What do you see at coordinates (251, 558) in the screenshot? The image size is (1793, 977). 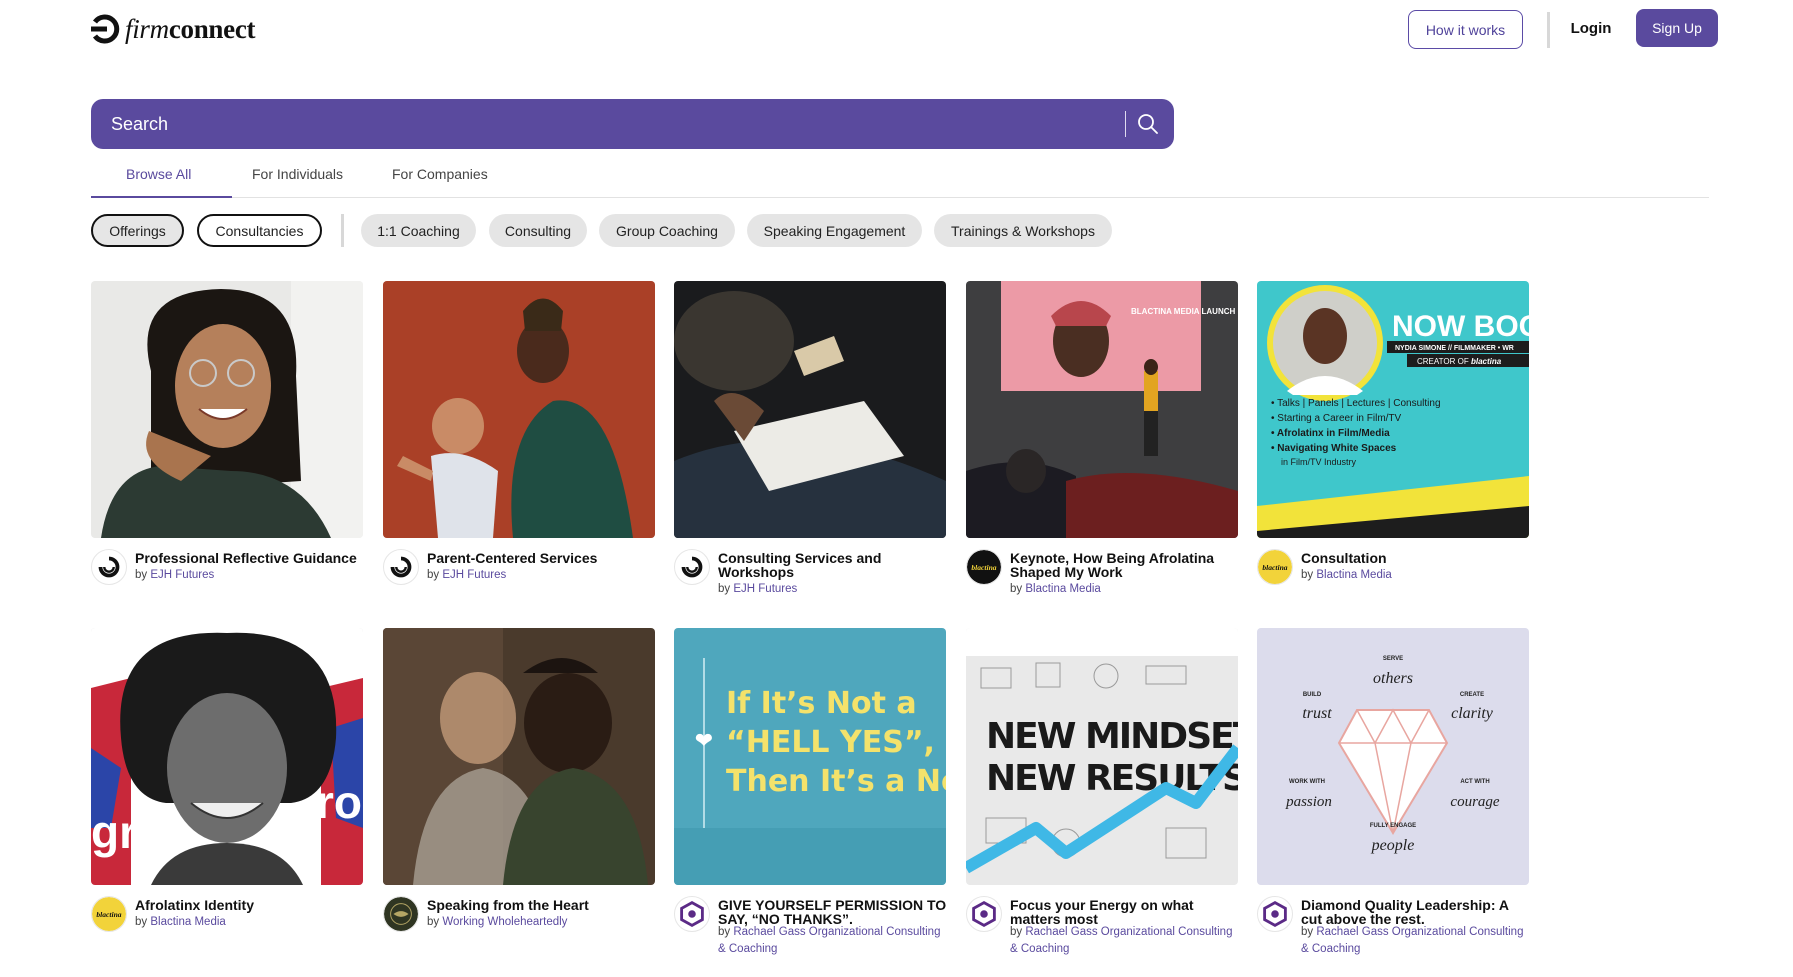 I see `offering-title: Professional Reflective Guidance` at bounding box center [251, 558].